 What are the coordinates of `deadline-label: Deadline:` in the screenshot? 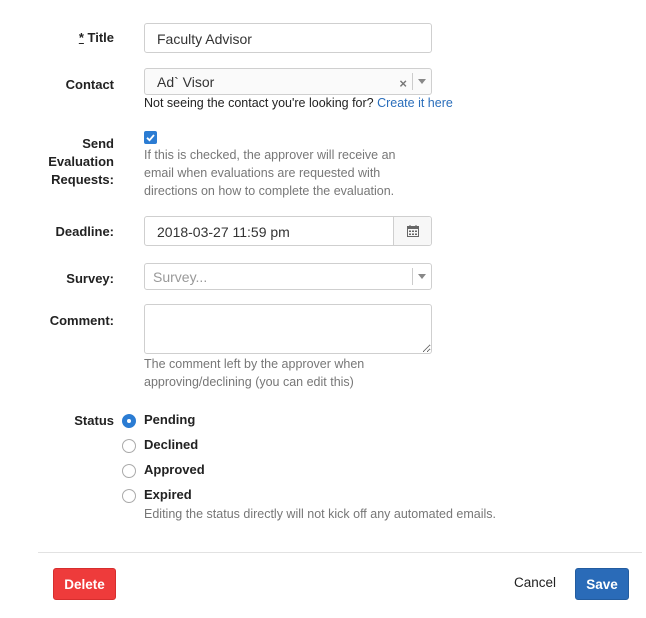 It's located at (84, 231).